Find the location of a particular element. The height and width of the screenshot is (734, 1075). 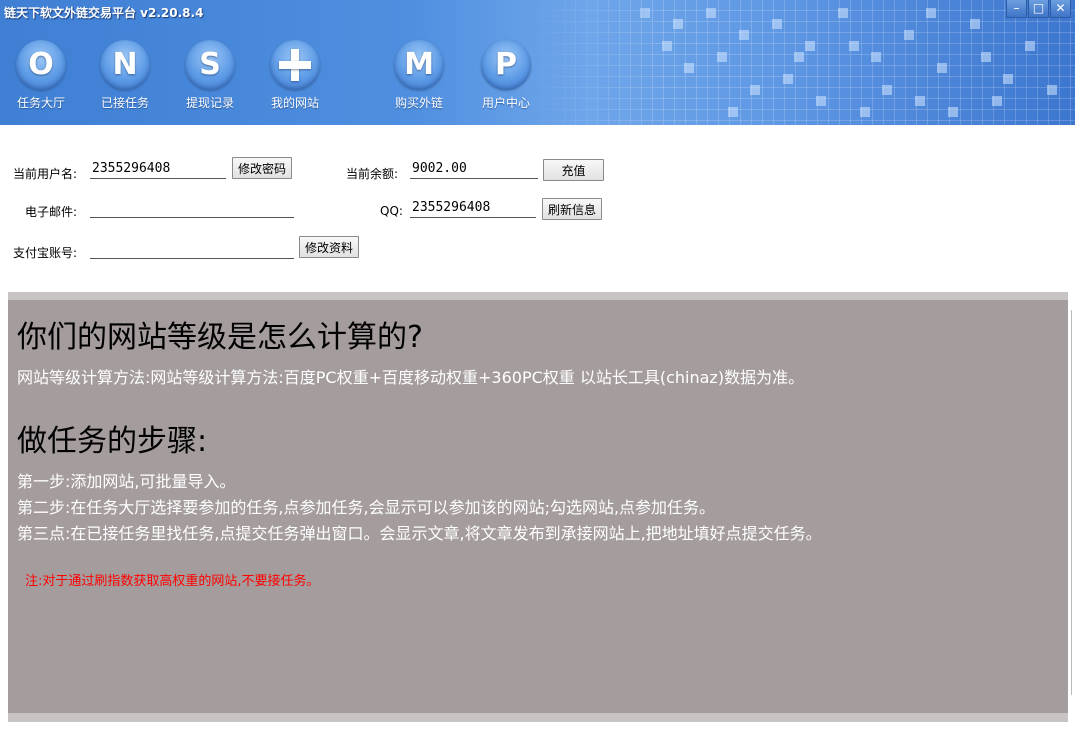

nav-label: 提现记录 is located at coordinates (209, 103).